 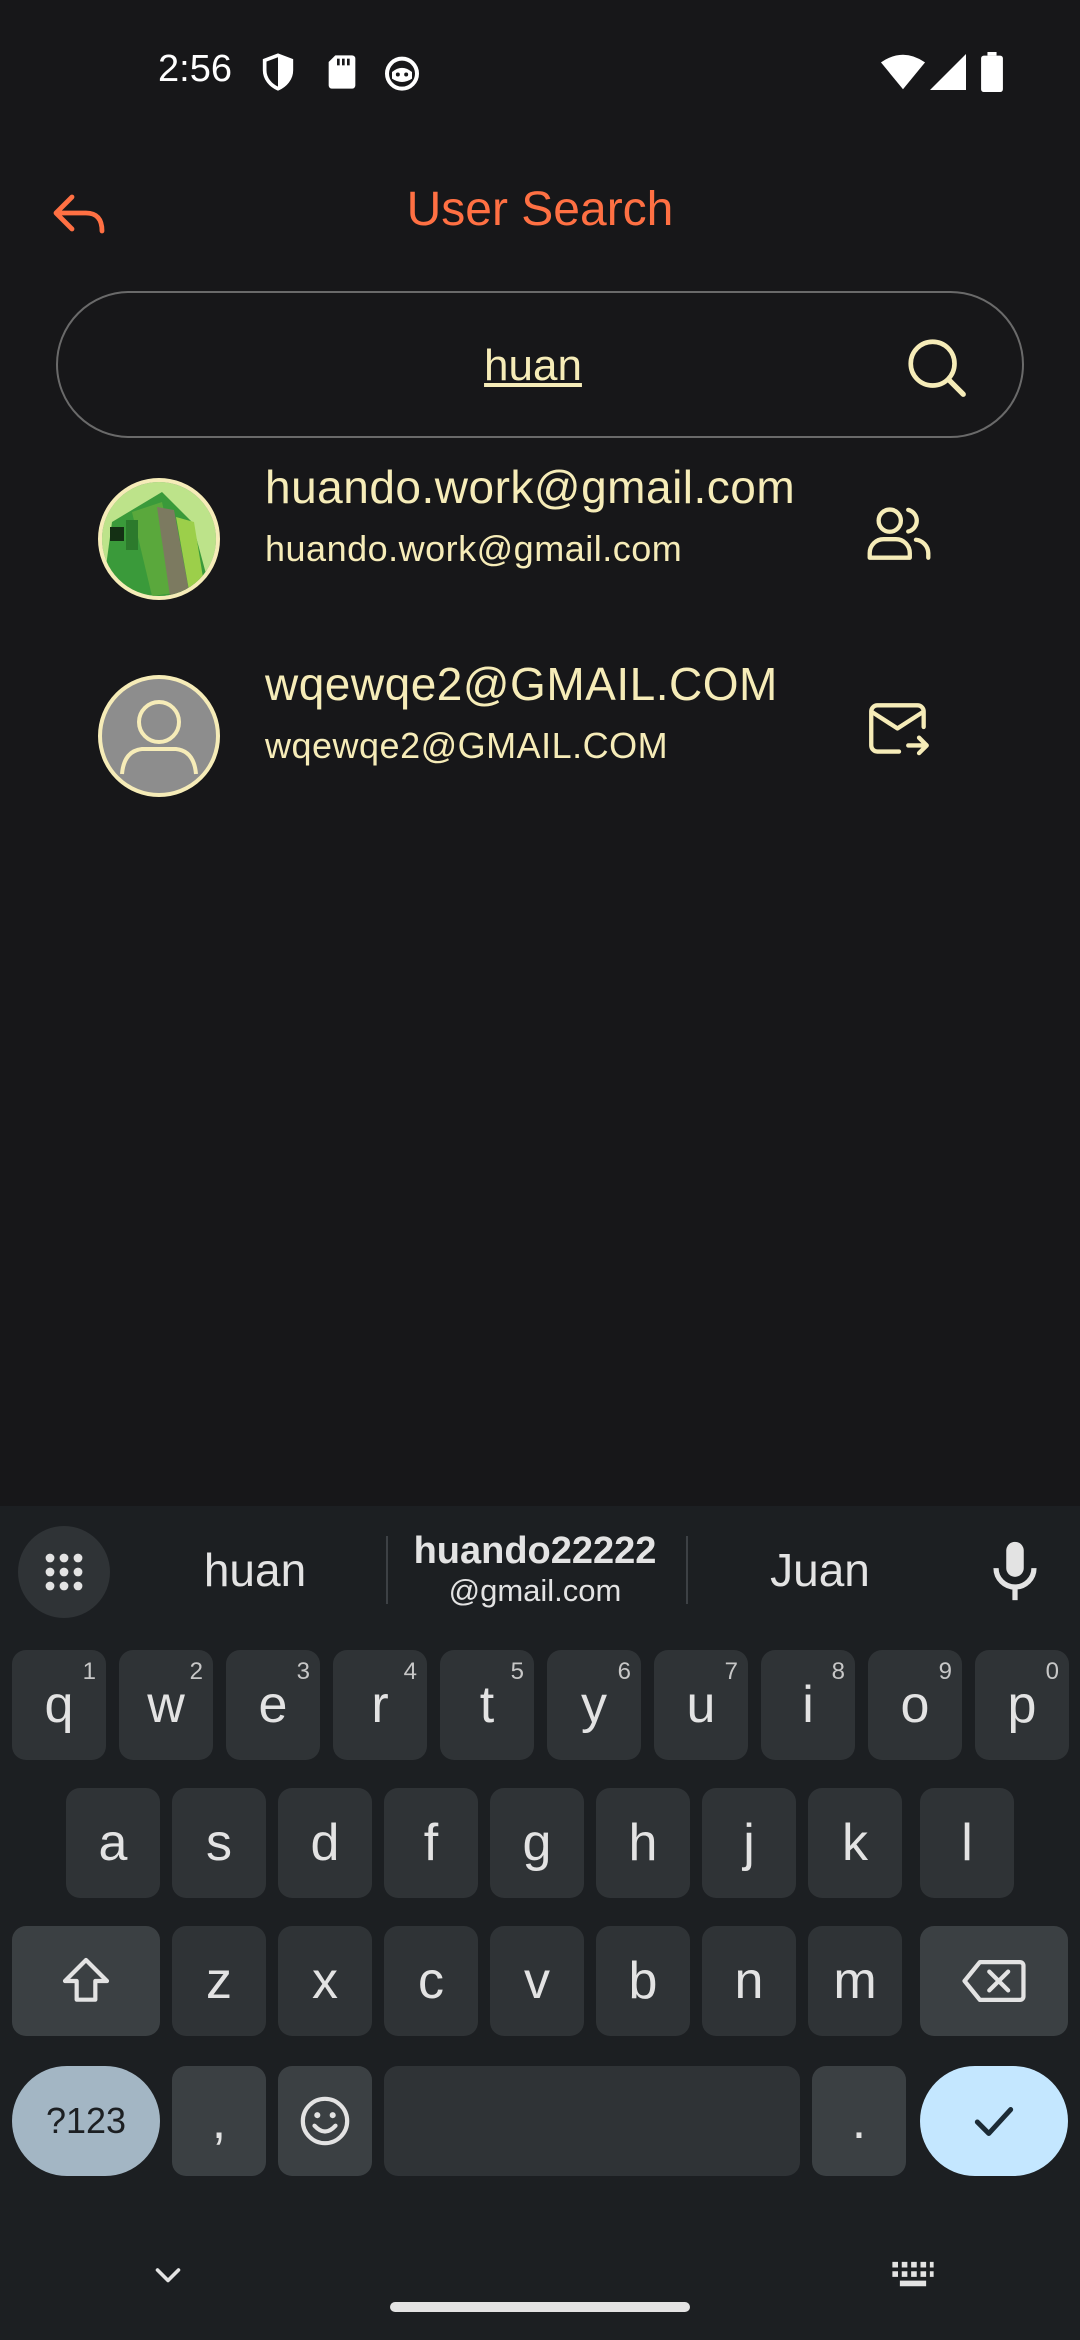 I want to click on keyboard-switch-icon, so click(x=913, y=2275).